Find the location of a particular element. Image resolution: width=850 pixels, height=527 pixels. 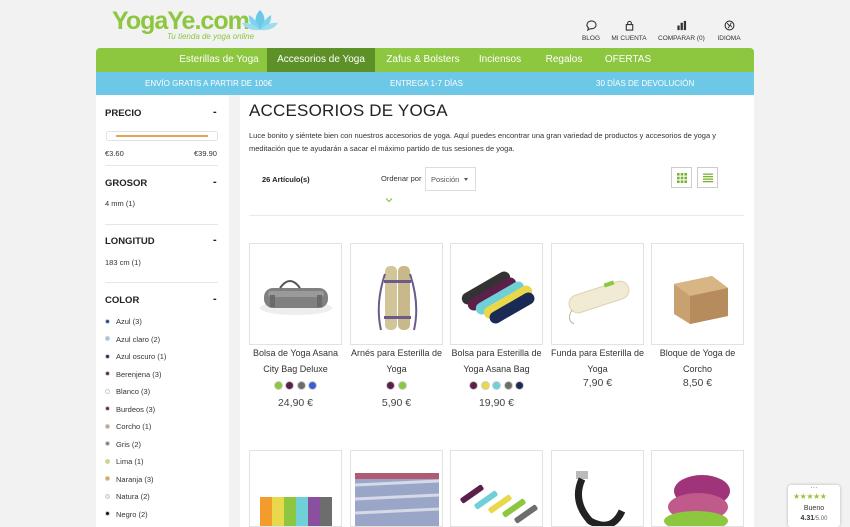

product-image-harness is located at coordinates (396, 294).